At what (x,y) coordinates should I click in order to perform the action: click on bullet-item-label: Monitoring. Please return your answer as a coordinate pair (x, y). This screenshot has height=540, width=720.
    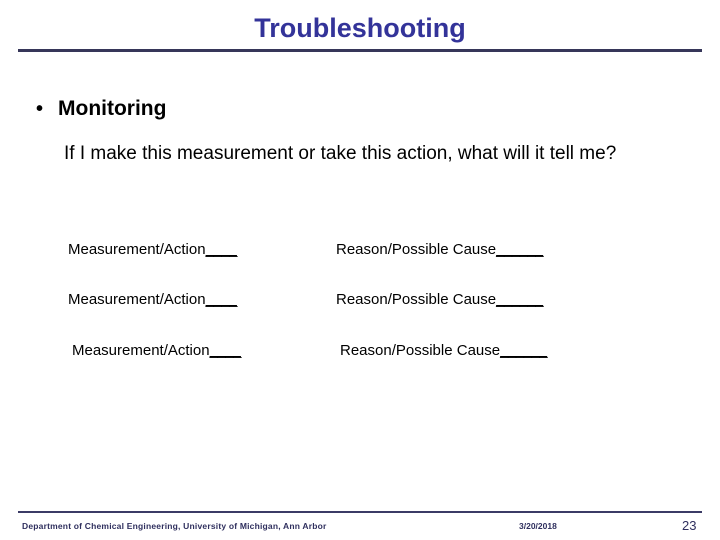
    Looking at the image, I should click on (112, 108).